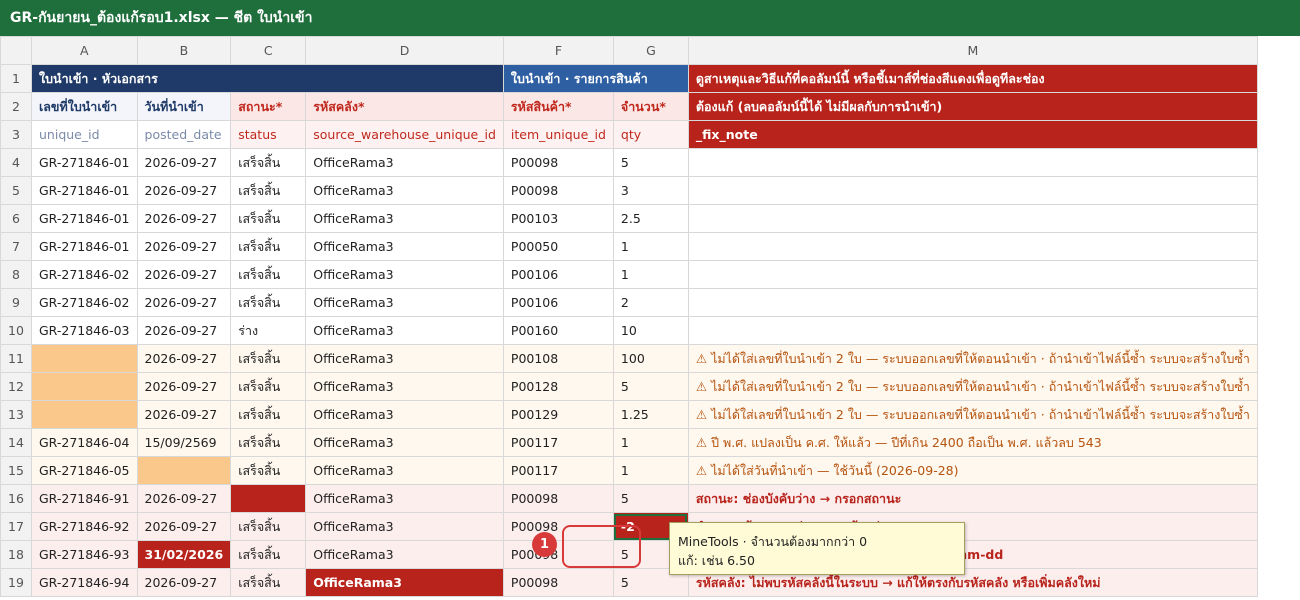 Image resolution: width=1300 pixels, height=600 pixels. I want to click on column-header-f: F, so click(558, 50).